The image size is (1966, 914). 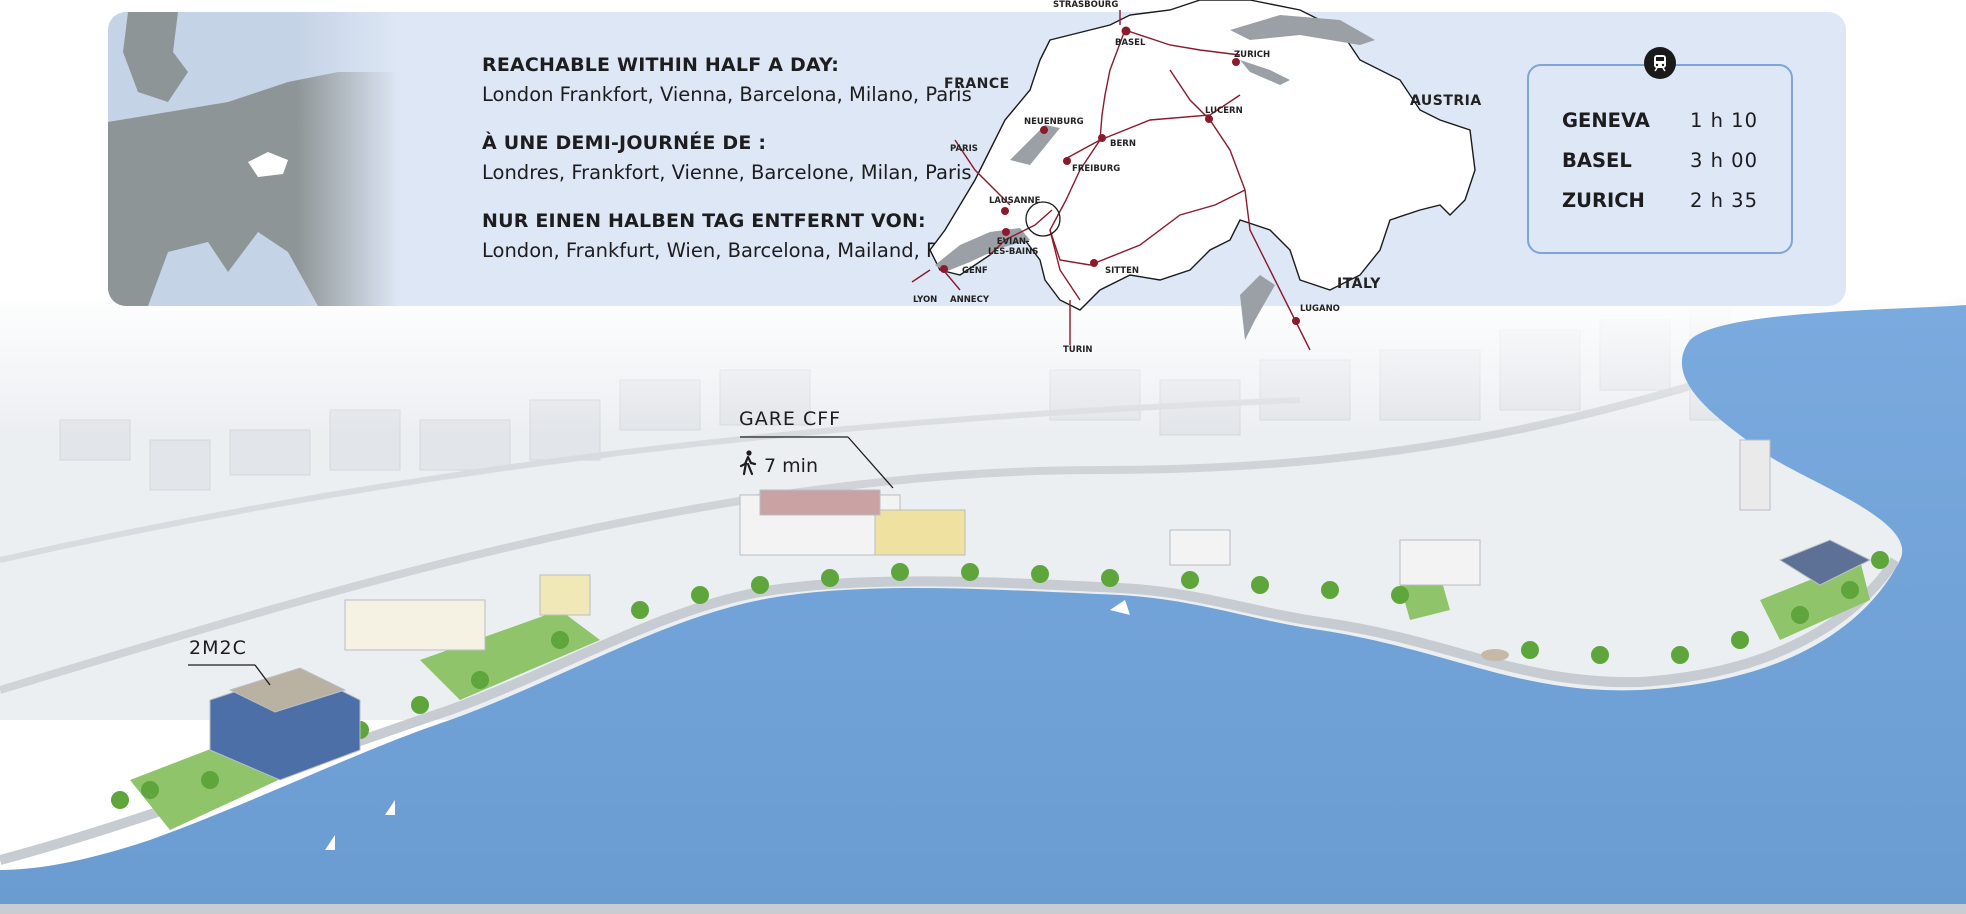 I want to click on poi-gare-cff: GARE CFF, so click(x=790, y=419).